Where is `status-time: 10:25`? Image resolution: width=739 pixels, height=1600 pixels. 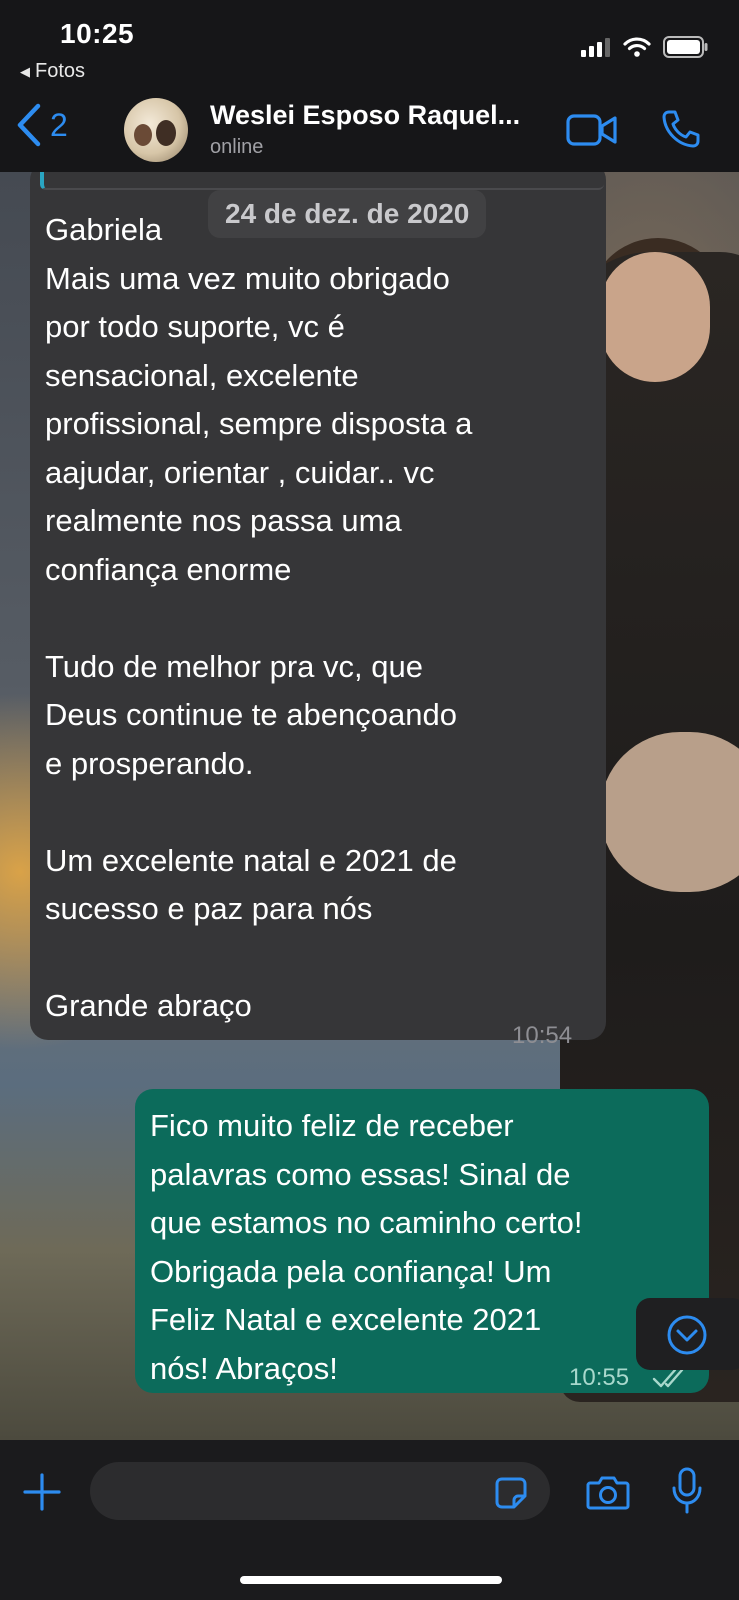
status-time: 10:25 is located at coordinates (97, 33).